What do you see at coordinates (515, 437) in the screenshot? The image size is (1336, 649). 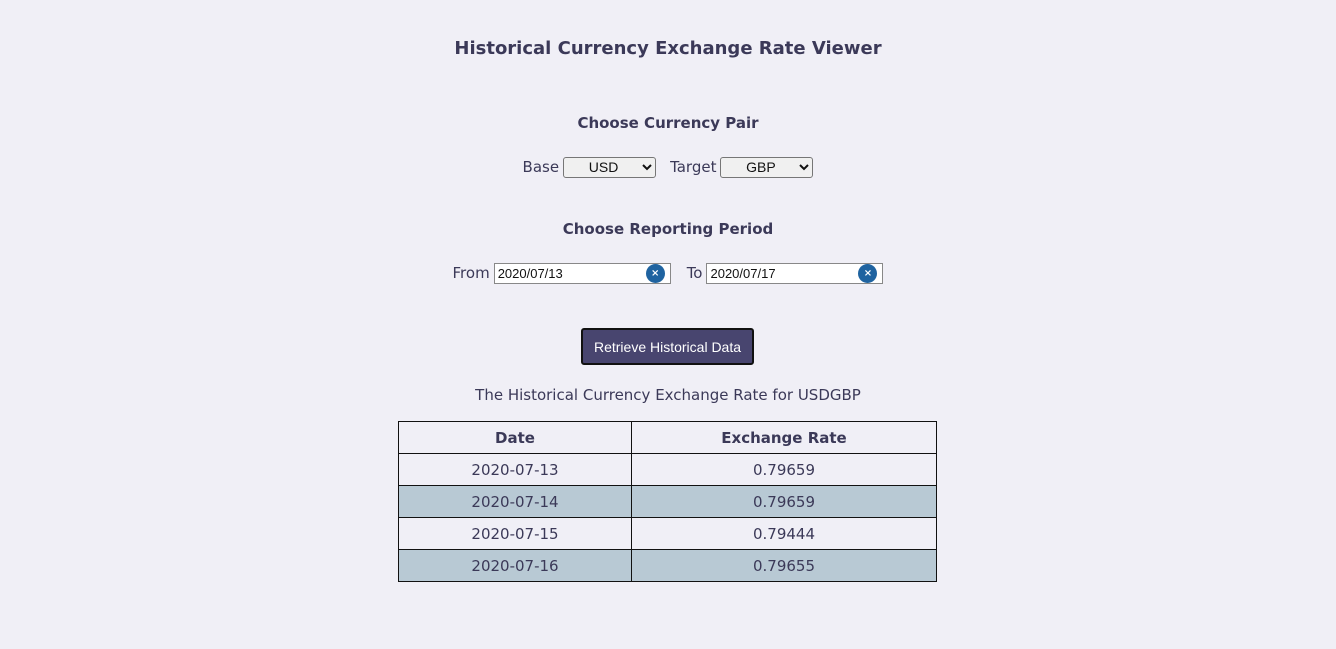 I see `date-column-header: Date` at bounding box center [515, 437].